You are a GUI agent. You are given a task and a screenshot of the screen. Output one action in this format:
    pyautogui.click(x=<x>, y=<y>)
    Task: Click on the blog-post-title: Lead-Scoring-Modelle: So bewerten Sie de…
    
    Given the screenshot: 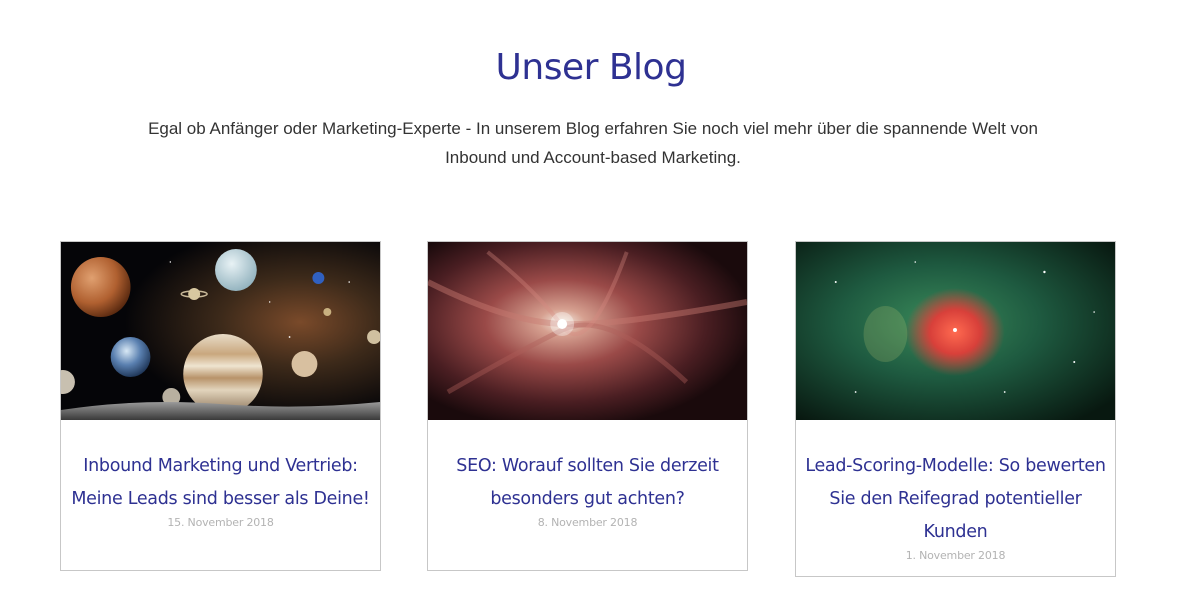 What is the action you would take?
    pyautogui.click(x=955, y=499)
    